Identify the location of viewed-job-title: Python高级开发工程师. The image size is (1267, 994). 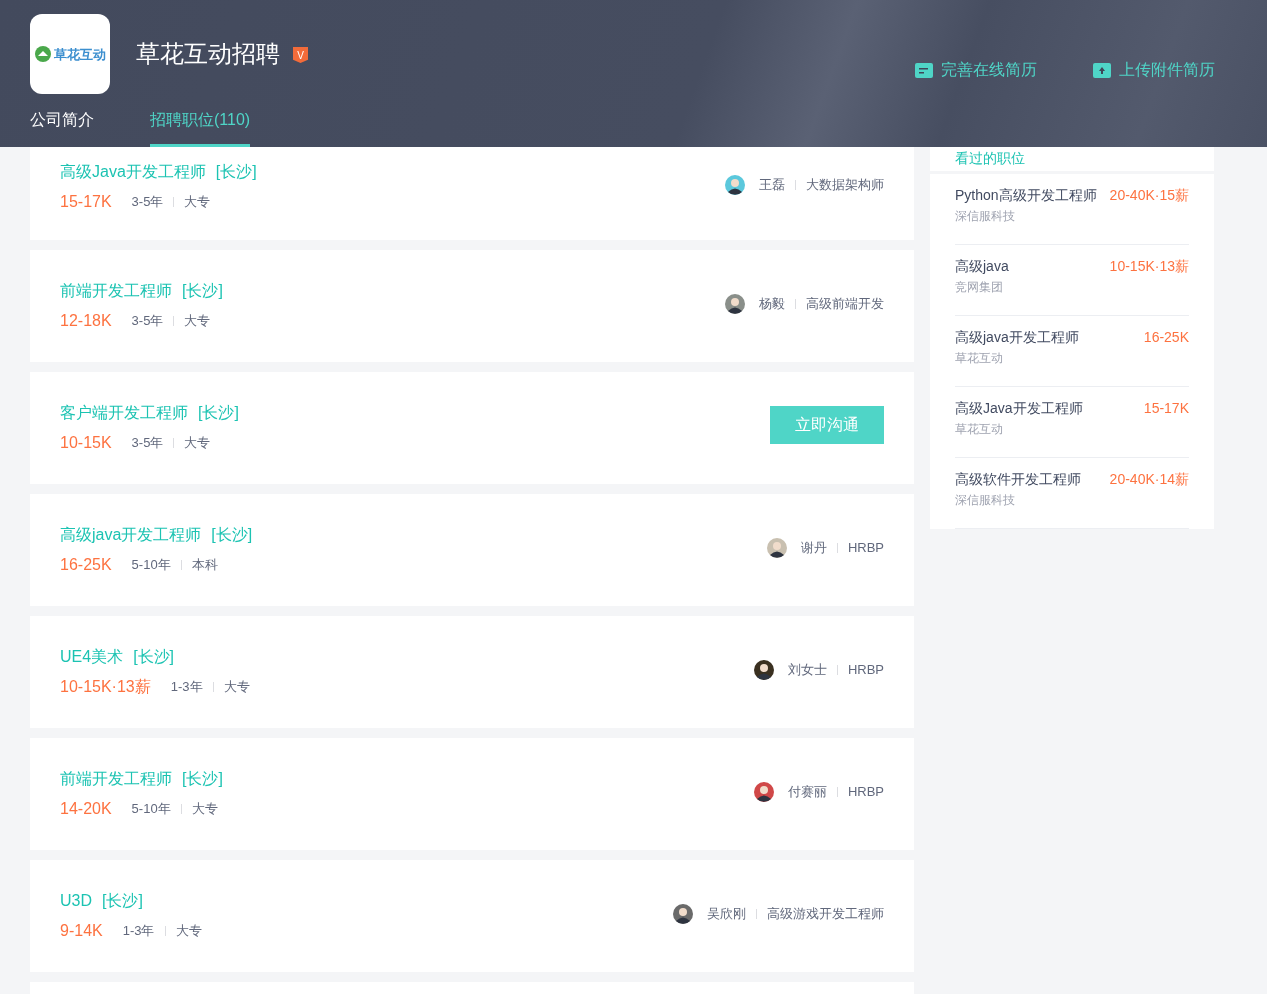
(1026, 195).